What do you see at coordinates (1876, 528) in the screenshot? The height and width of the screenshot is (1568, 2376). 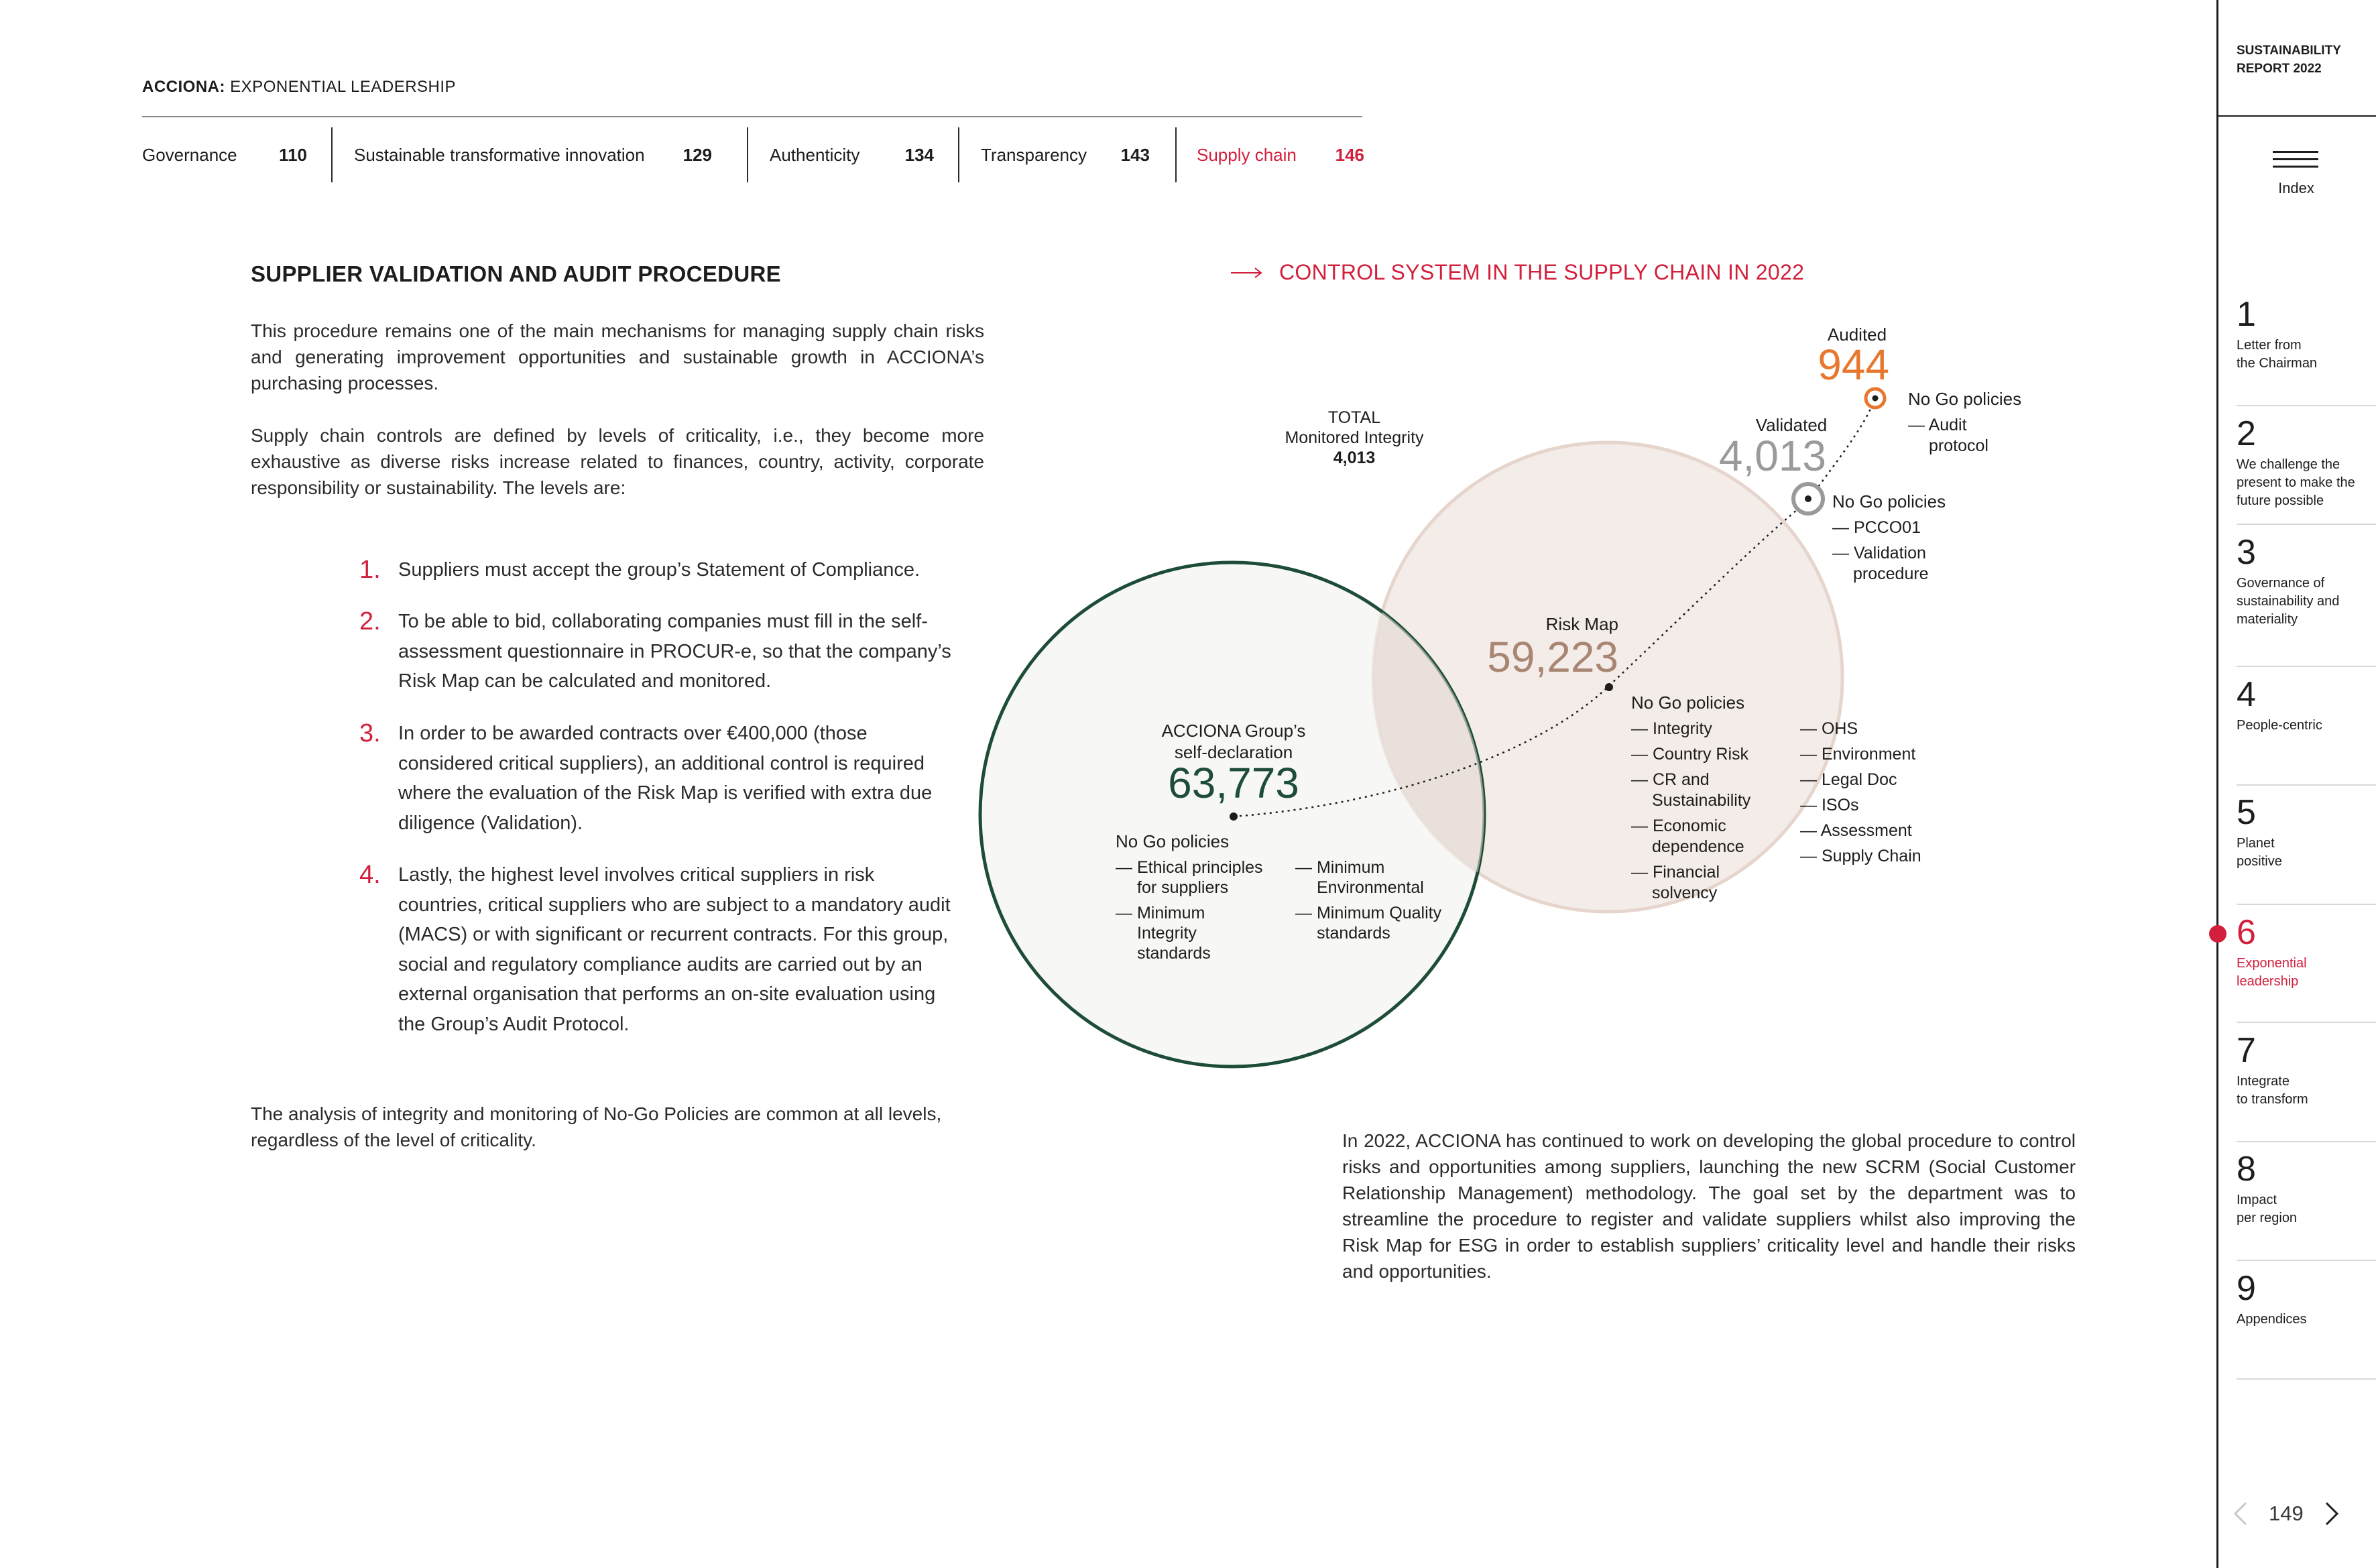 I see `nogo-policy-item: — PCCO01` at bounding box center [1876, 528].